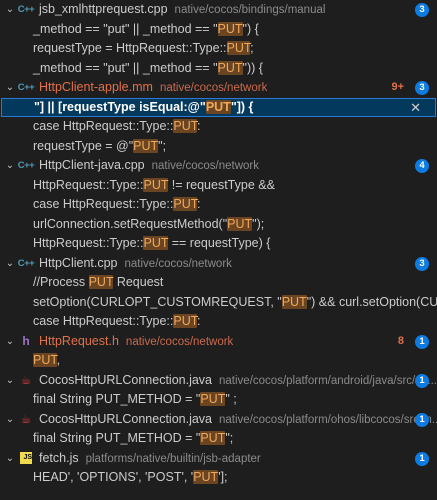 The image size is (437, 500). I want to click on match-suffix: ") {, so click(250, 28).